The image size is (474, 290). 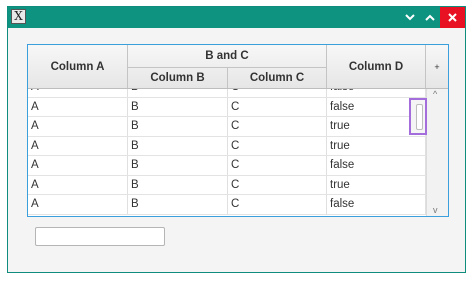 What do you see at coordinates (236, 17) in the screenshot?
I see `title-bar: X` at bounding box center [236, 17].